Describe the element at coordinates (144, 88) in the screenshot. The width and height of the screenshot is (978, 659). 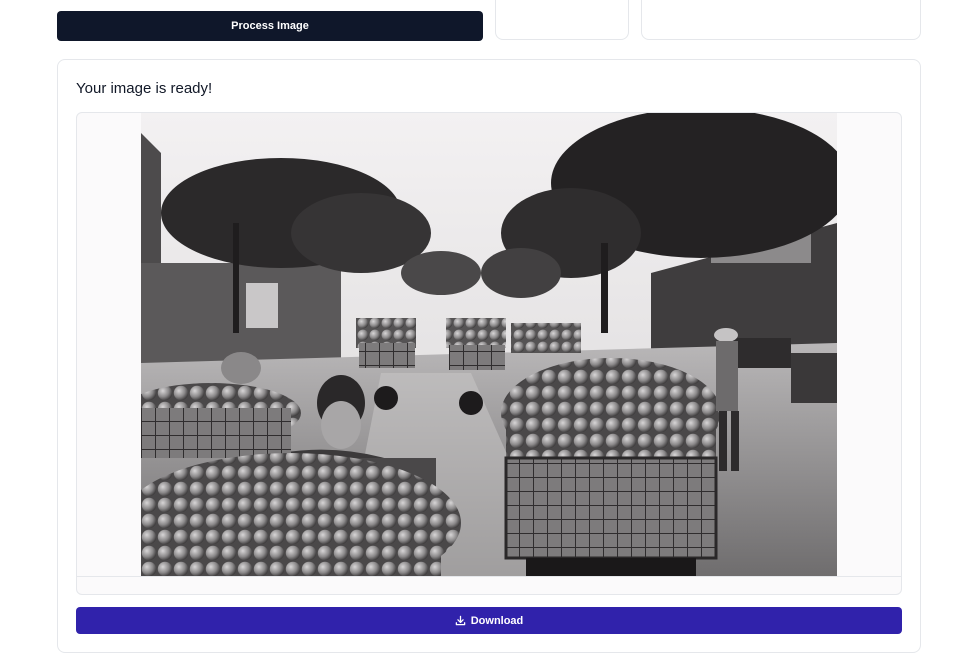
I see `result-title: Your image is ready!` at that location.